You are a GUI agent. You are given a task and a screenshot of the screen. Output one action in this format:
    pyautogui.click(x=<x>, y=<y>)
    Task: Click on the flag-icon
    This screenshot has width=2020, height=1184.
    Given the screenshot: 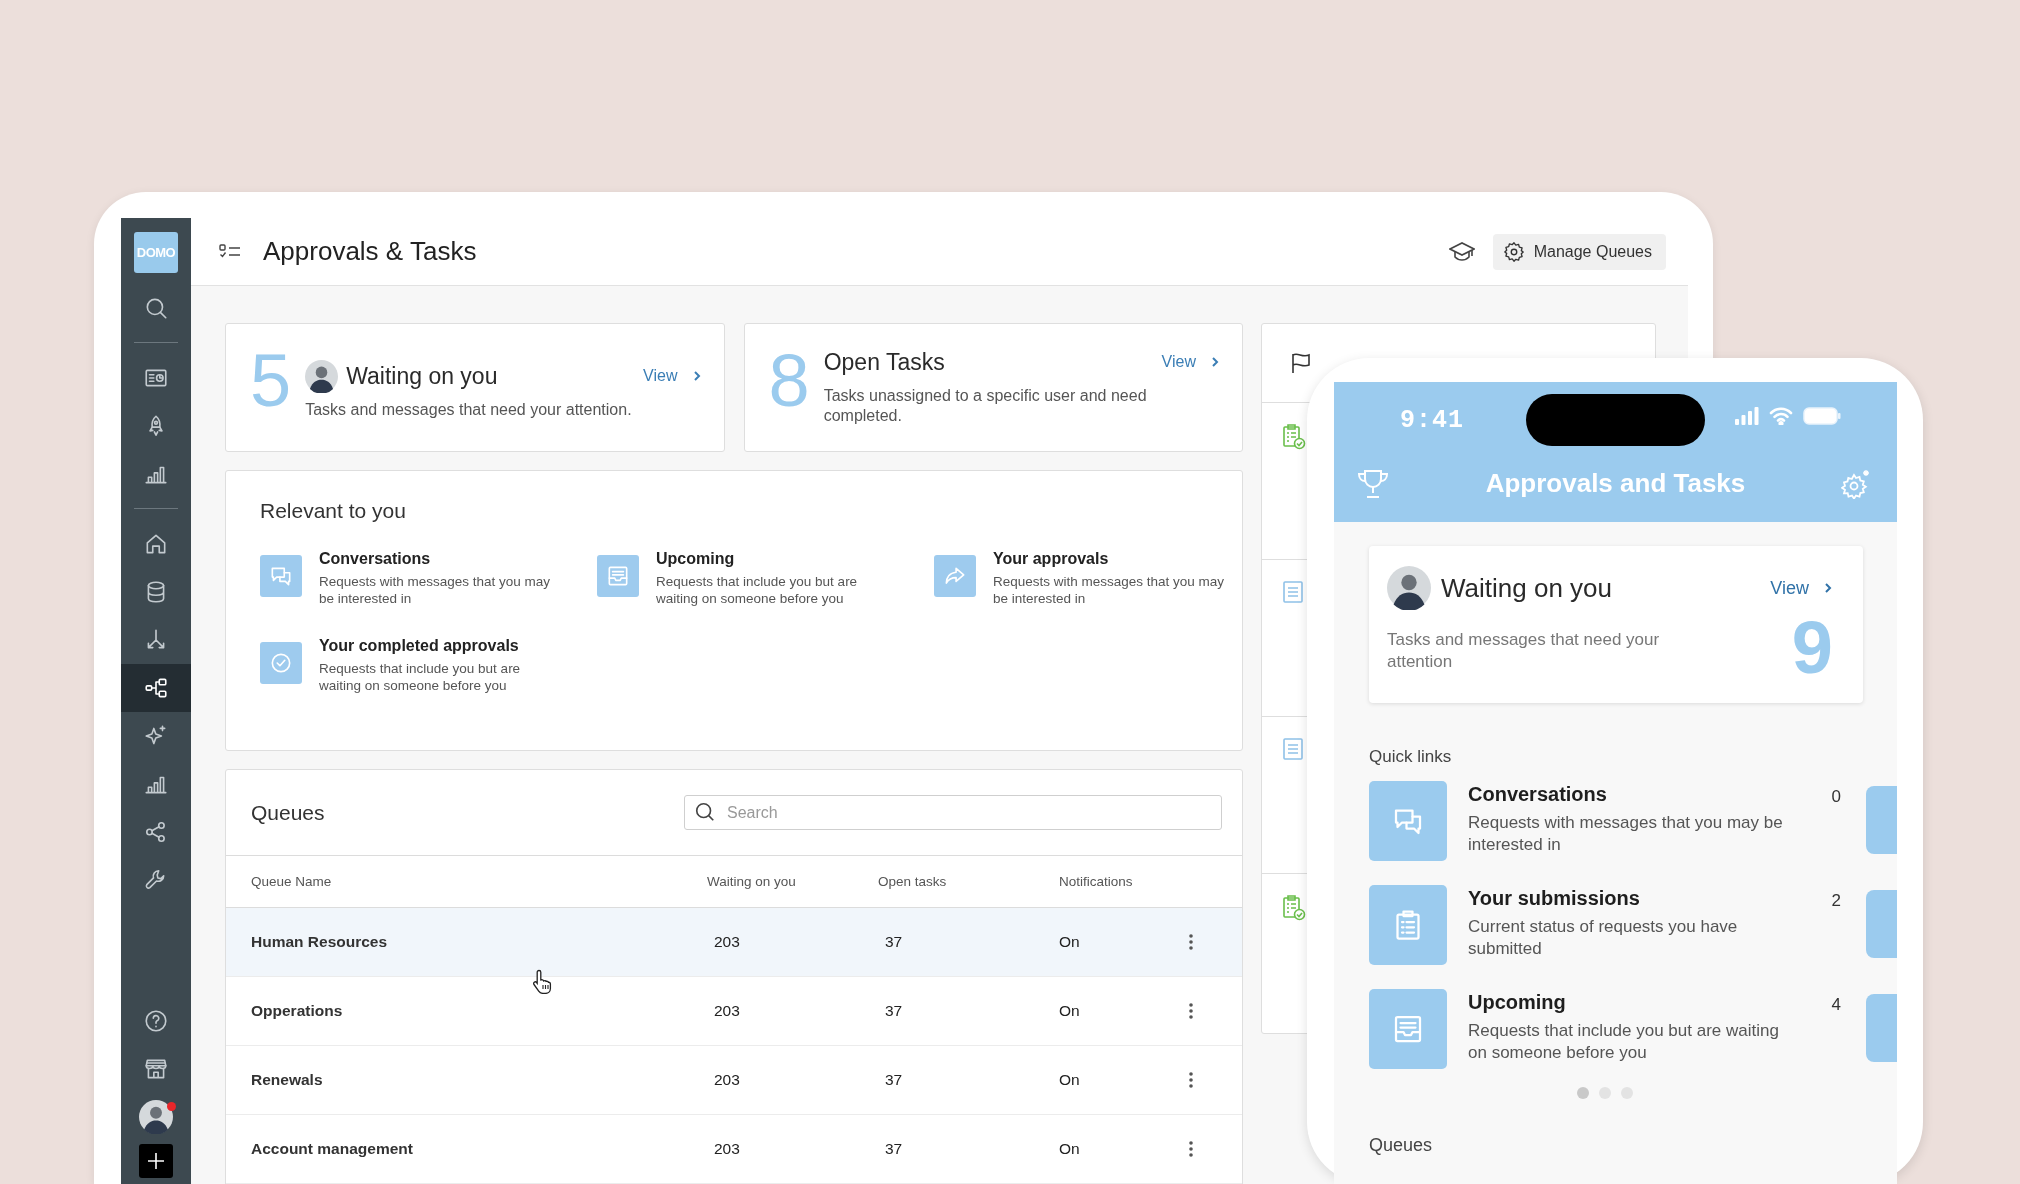 What is the action you would take?
    pyautogui.click(x=1301, y=363)
    